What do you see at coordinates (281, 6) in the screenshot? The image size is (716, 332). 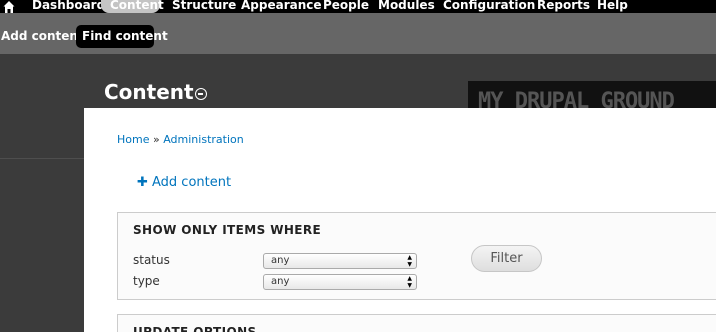 I see `toolbar-item-appearance: Appearance` at bounding box center [281, 6].